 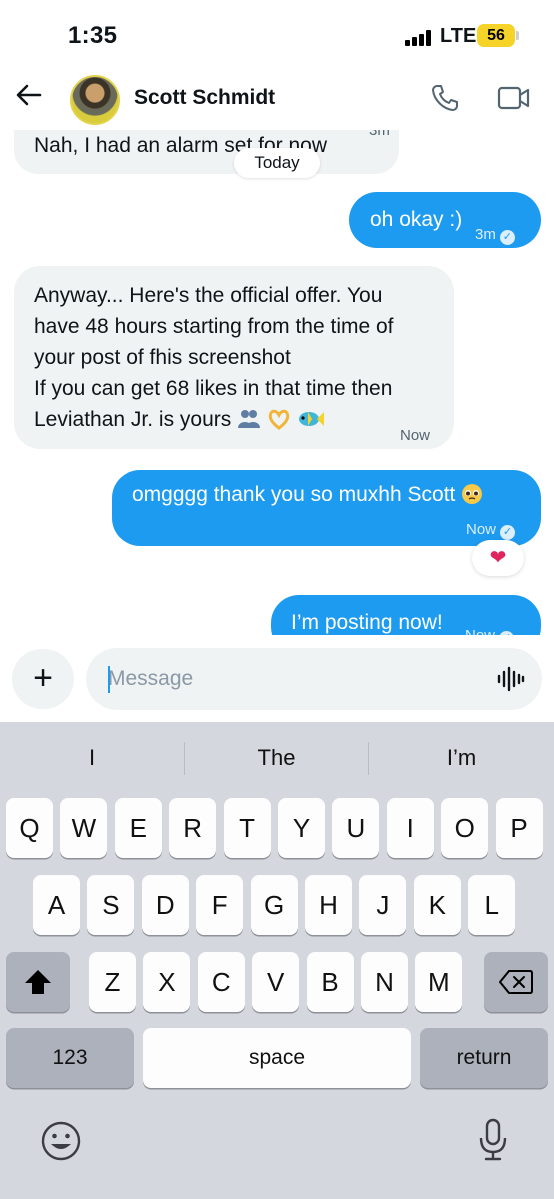 What do you see at coordinates (138, 828) in the screenshot?
I see `key-e: E` at bounding box center [138, 828].